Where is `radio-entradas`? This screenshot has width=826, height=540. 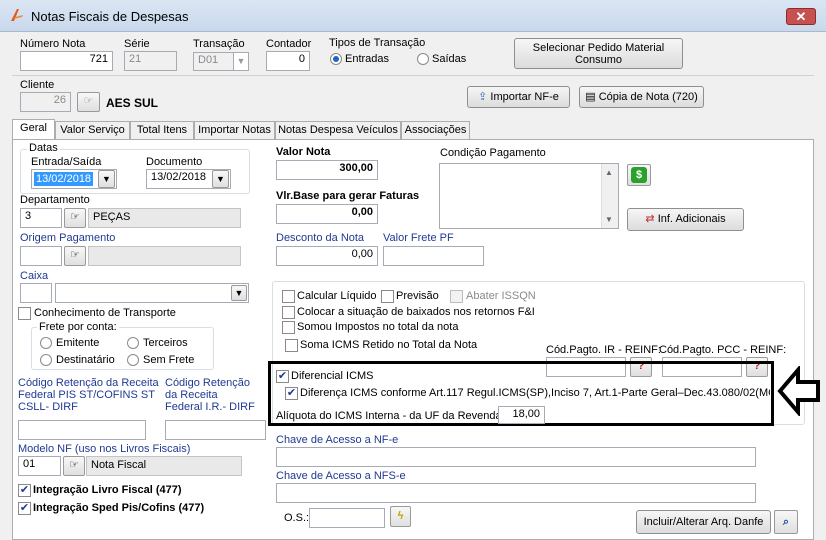
radio-entradas is located at coordinates (336, 59).